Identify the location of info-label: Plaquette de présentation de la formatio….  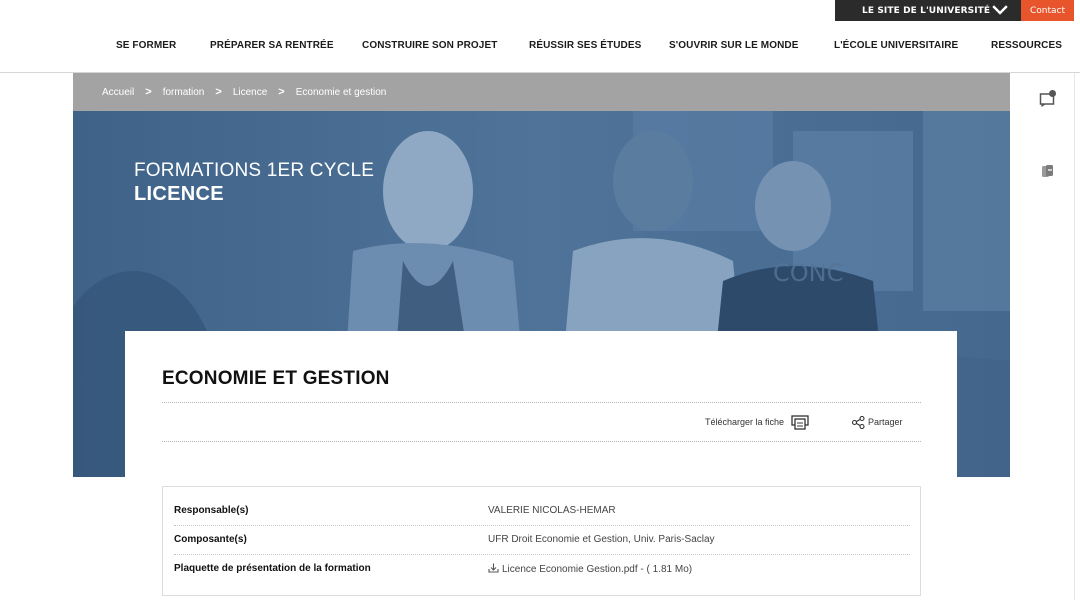
(272, 568).